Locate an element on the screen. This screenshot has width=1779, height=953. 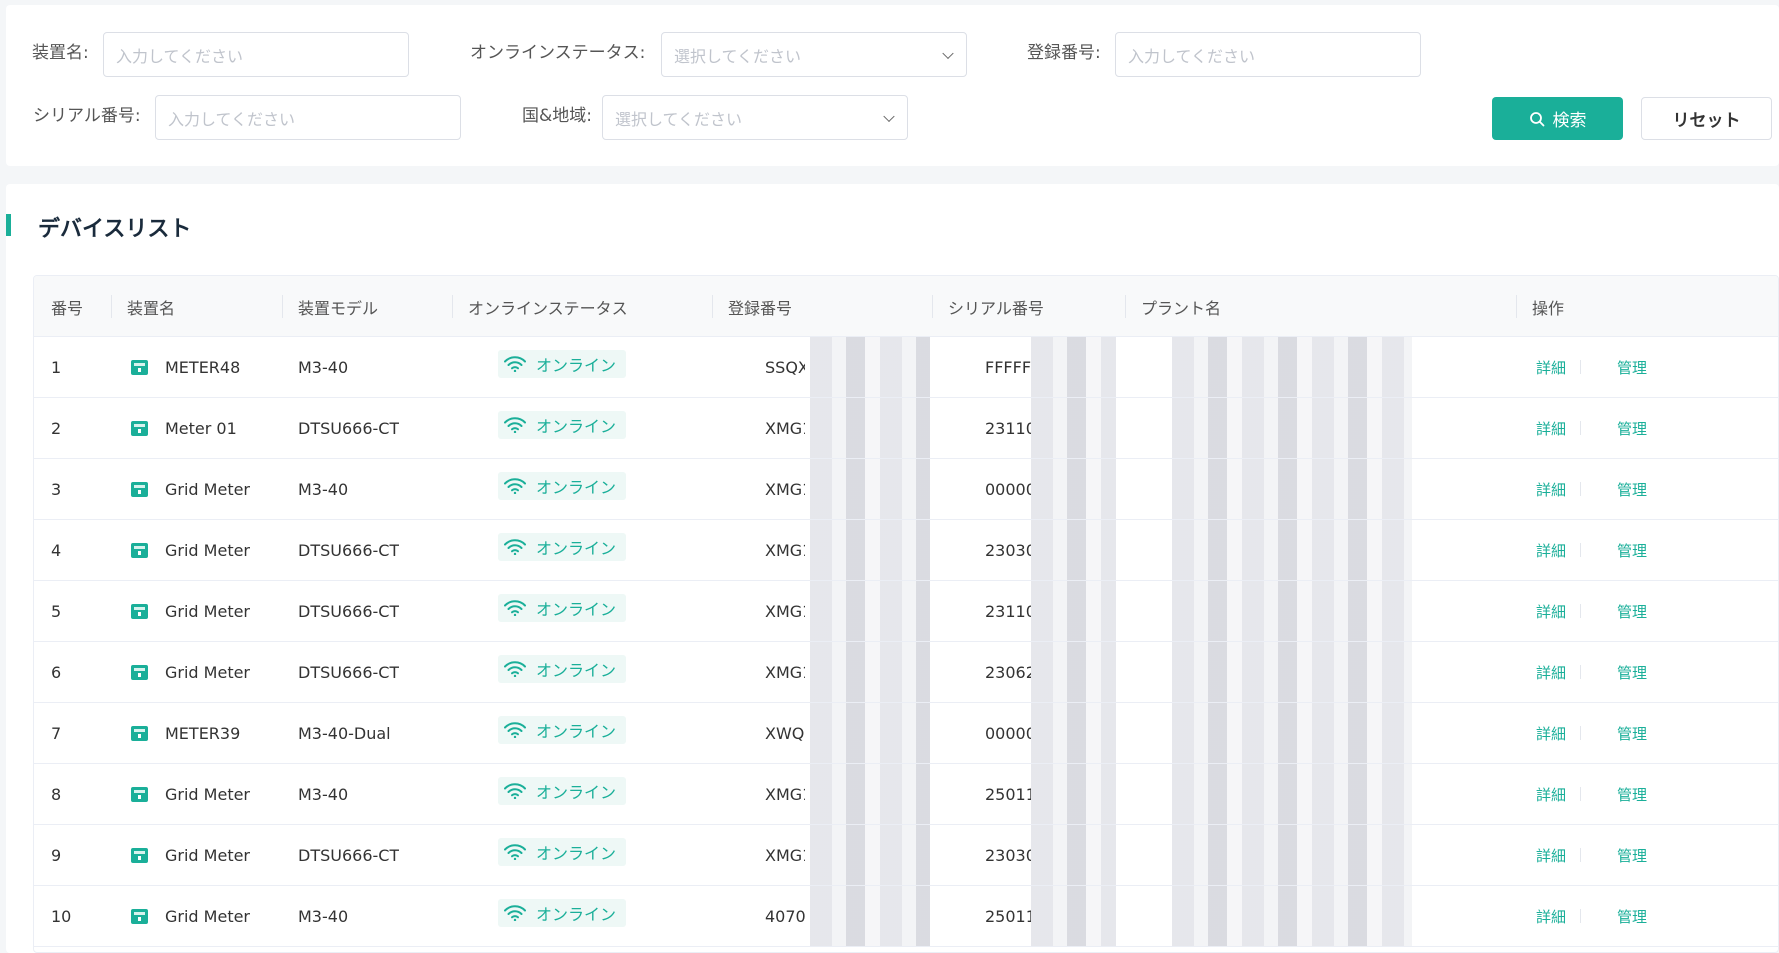
table-row: 7 METER39 M3-40-Dual オンライン XWQM 00000 詳細管理 is located at coordinates (906, 733).